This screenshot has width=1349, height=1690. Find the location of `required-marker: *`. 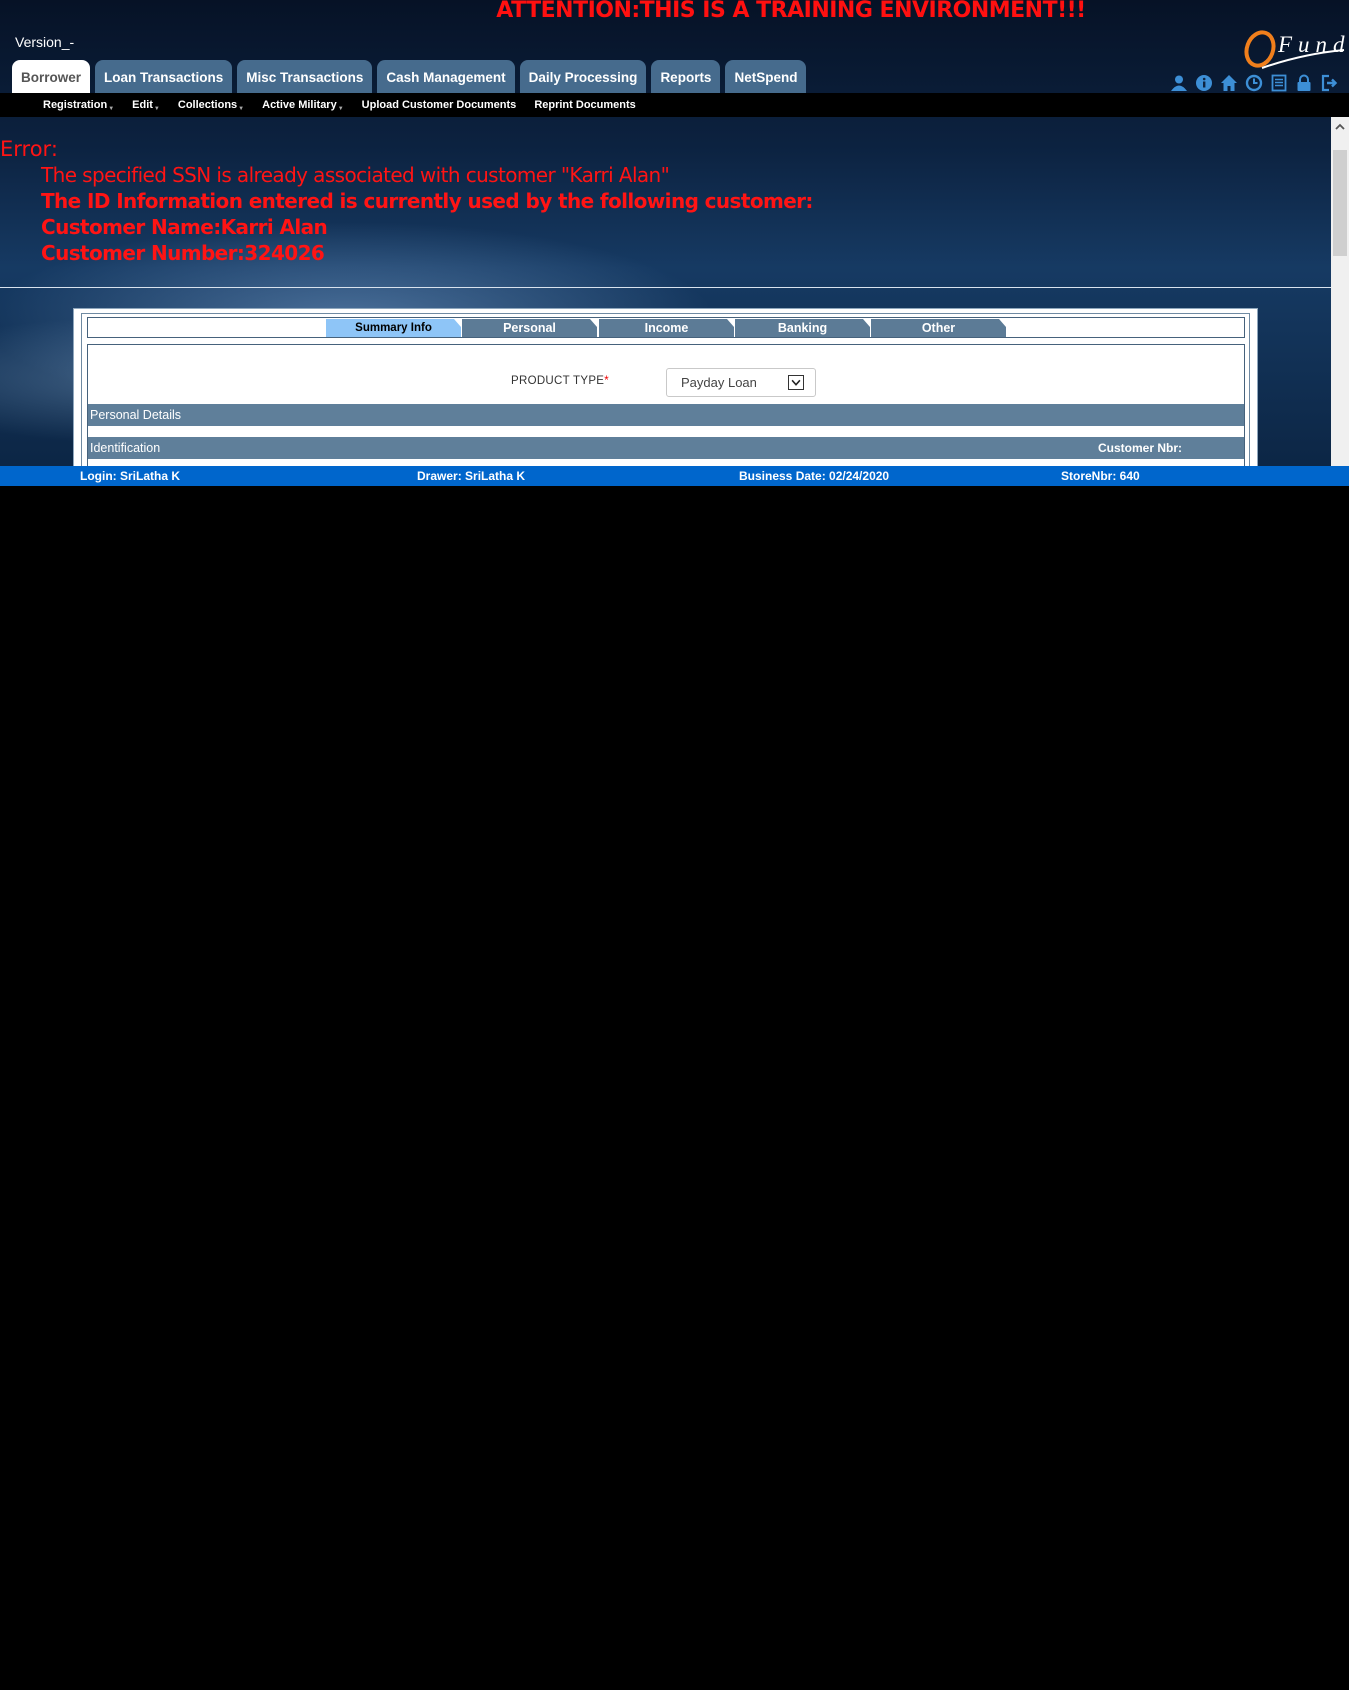

required-marker: * is located at coordinates (607, 381).